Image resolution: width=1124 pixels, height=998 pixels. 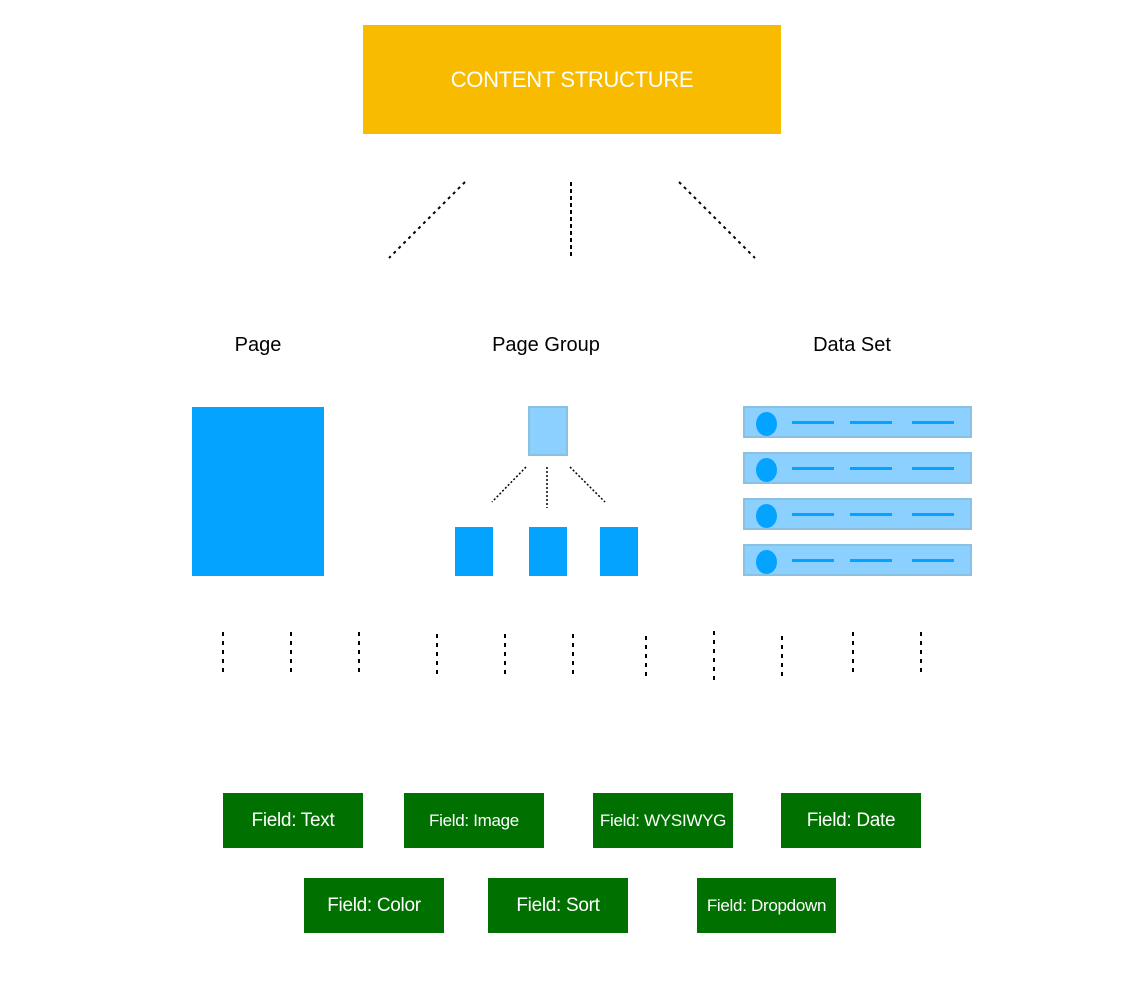 I want to click on field-connectors, so click(x=572, y=655).